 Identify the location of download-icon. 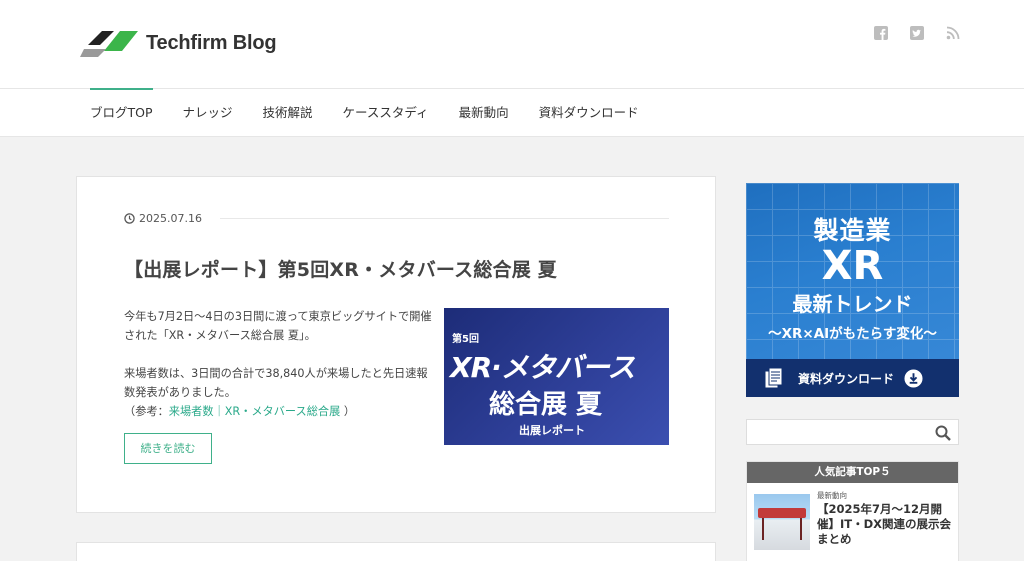
(913, 378).